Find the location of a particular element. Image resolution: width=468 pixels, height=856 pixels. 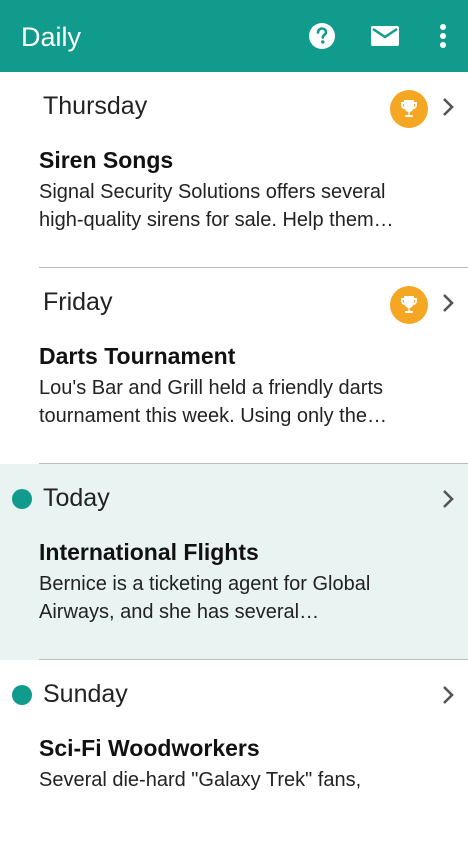

mail-icon is located at coordinates (385, 36).